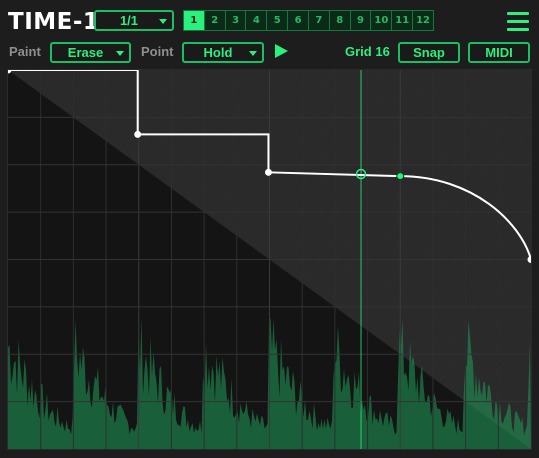  I want to click on pattern-button-6: 6, so click(298, 20).